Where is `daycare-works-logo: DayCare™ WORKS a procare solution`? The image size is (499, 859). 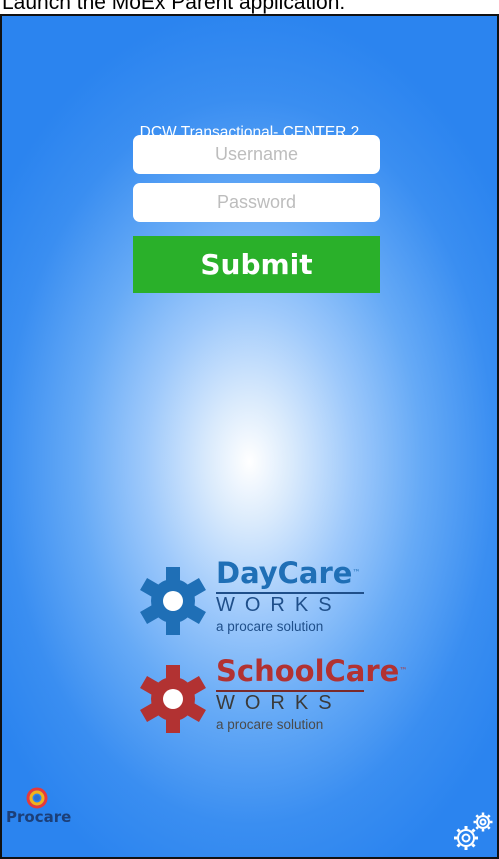 daycare-works-logo: DayCare™ WORKS a procare solution is located at coordinates (258, 601).